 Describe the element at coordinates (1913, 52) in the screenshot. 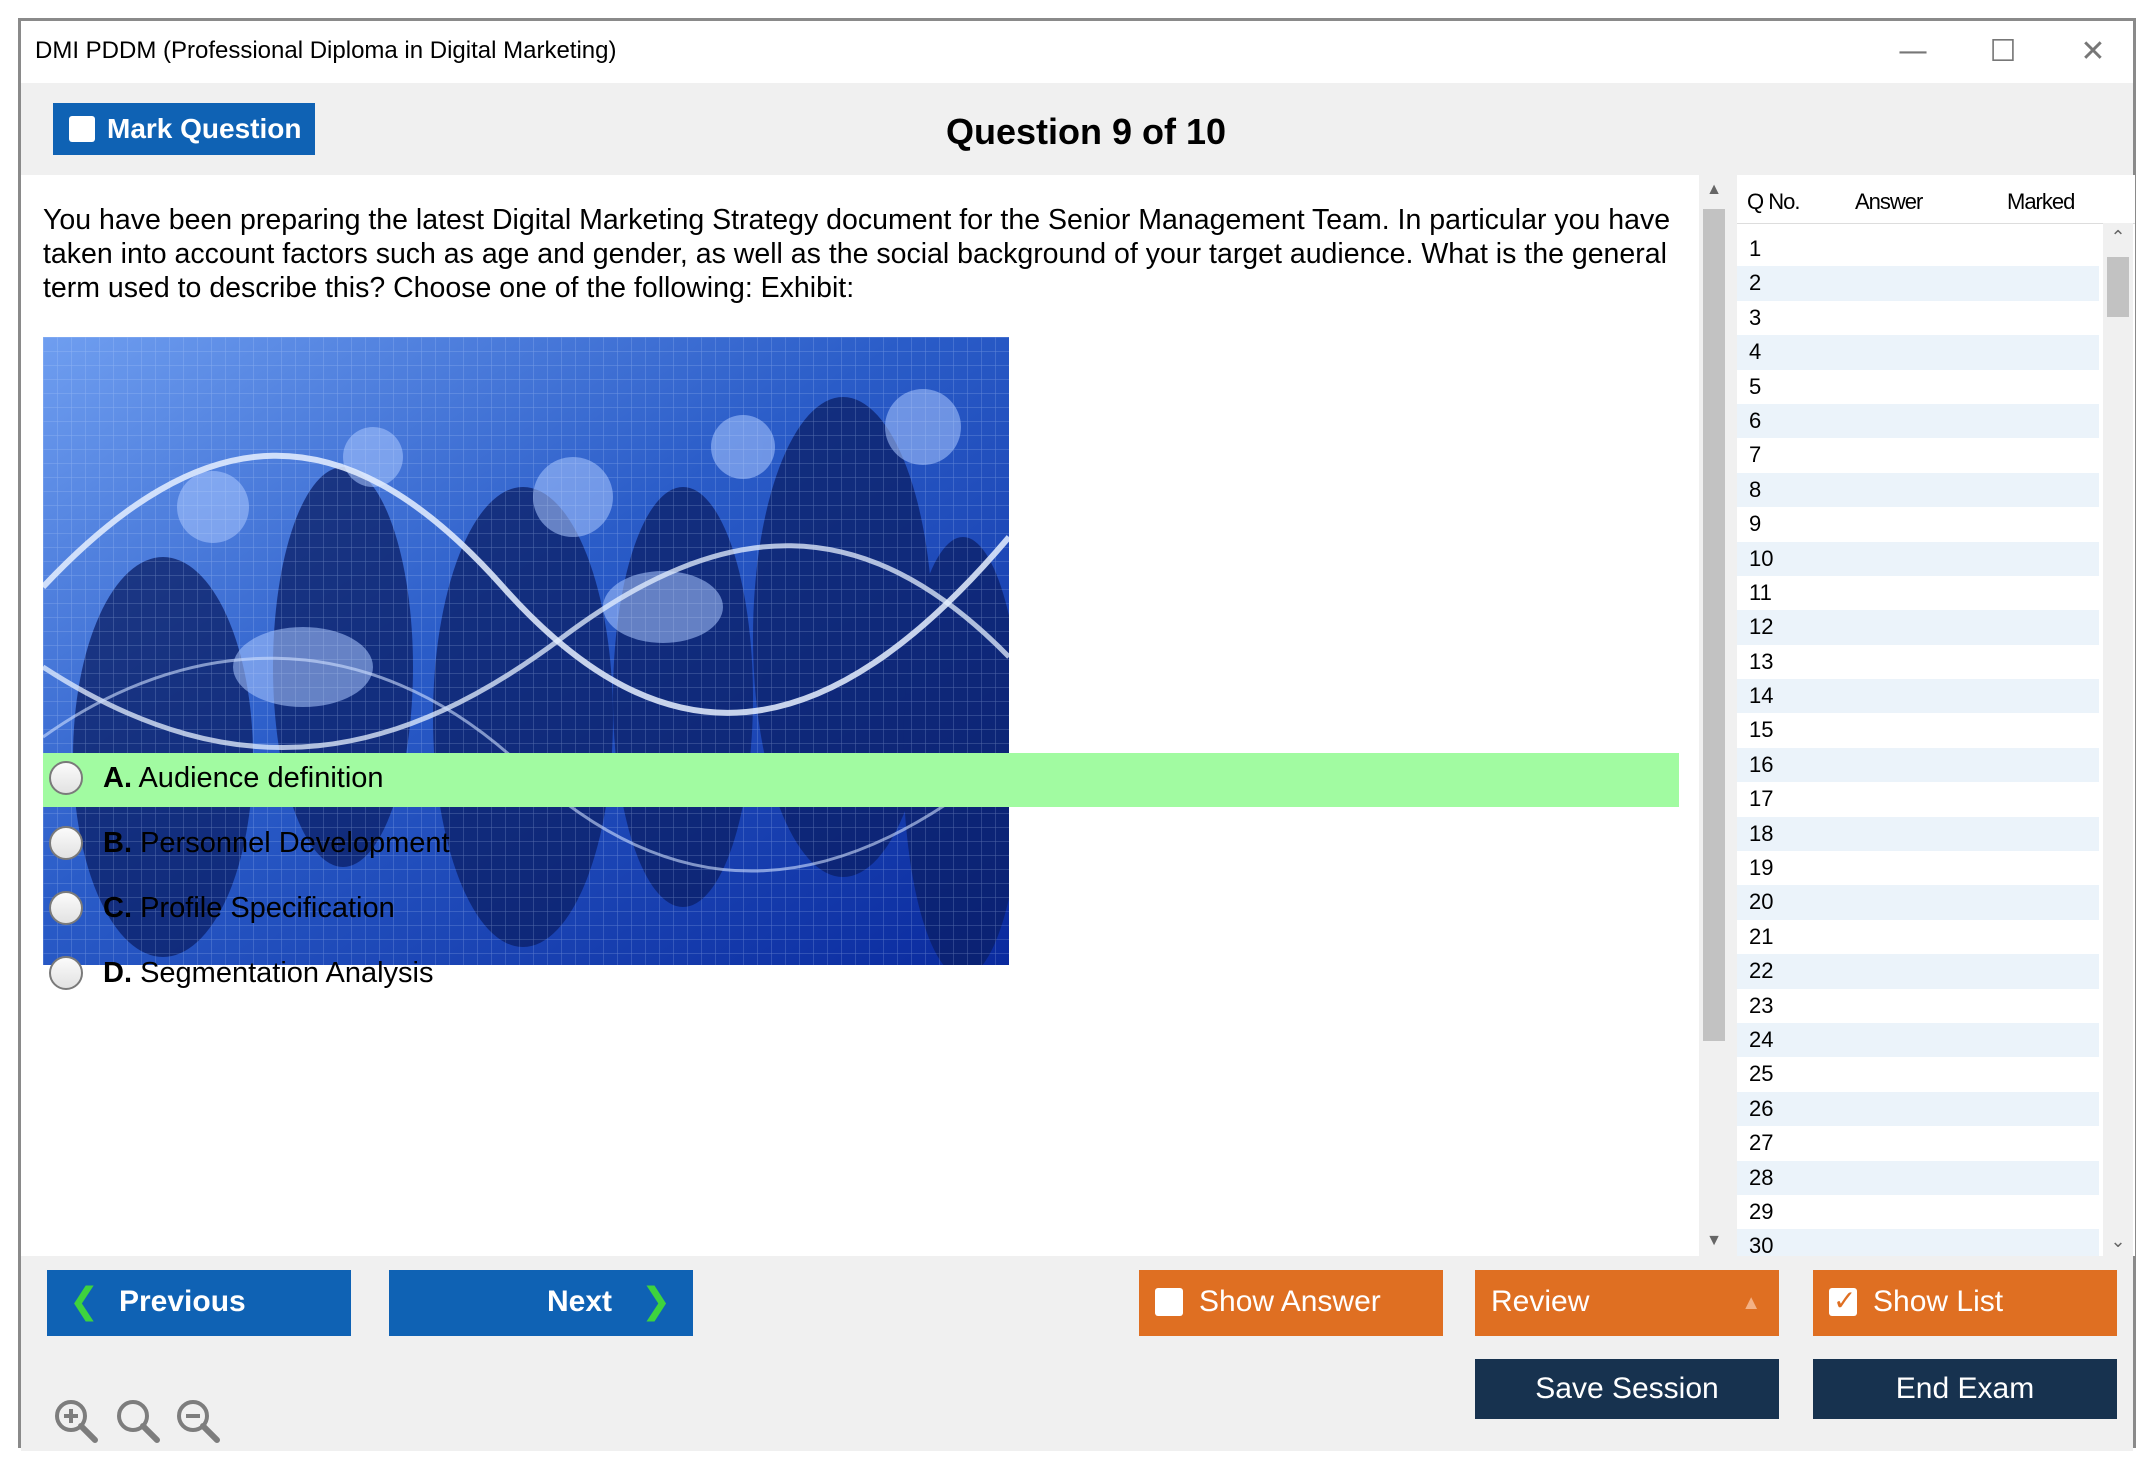

I see `minimize-icon: —` at that location.